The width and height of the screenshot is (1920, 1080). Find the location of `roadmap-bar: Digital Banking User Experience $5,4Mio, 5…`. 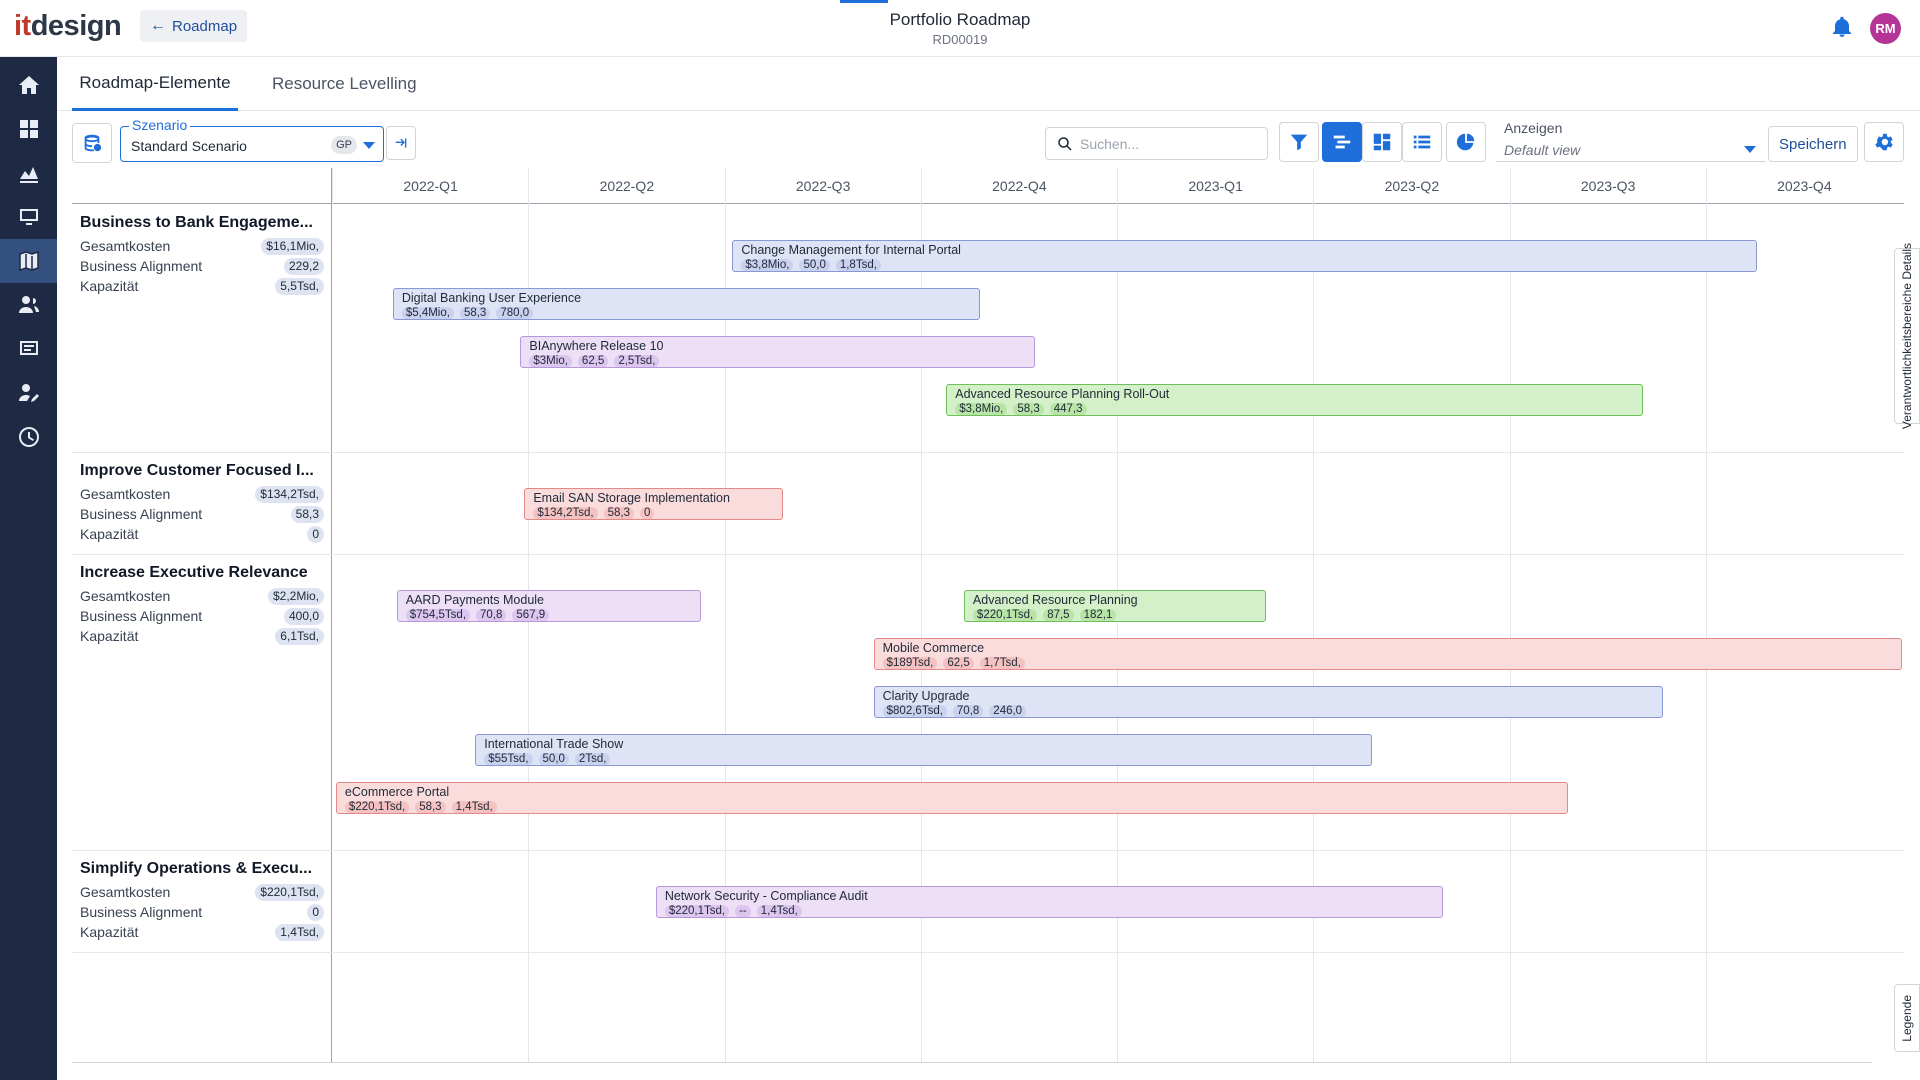

roadmap-bar: Digital Banking User Experience $5,4Mio, 5… is located at coordinates (686, 304).